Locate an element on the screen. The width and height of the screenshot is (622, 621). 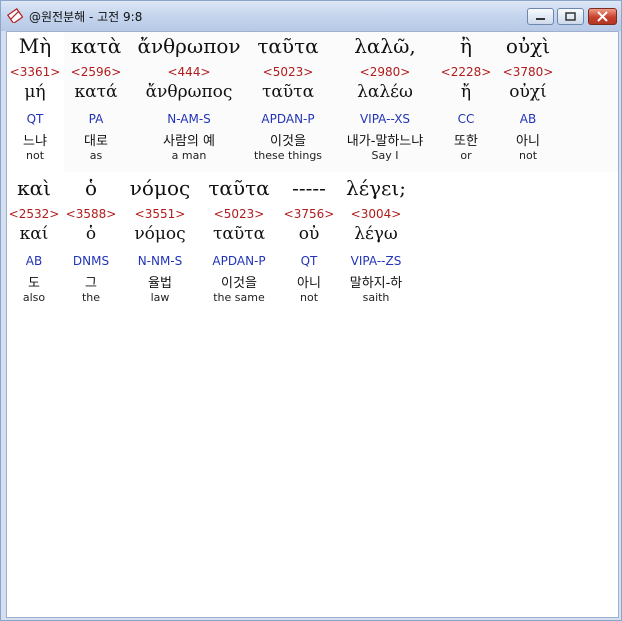
word-english: Say I is located at coordinates (385, 155).